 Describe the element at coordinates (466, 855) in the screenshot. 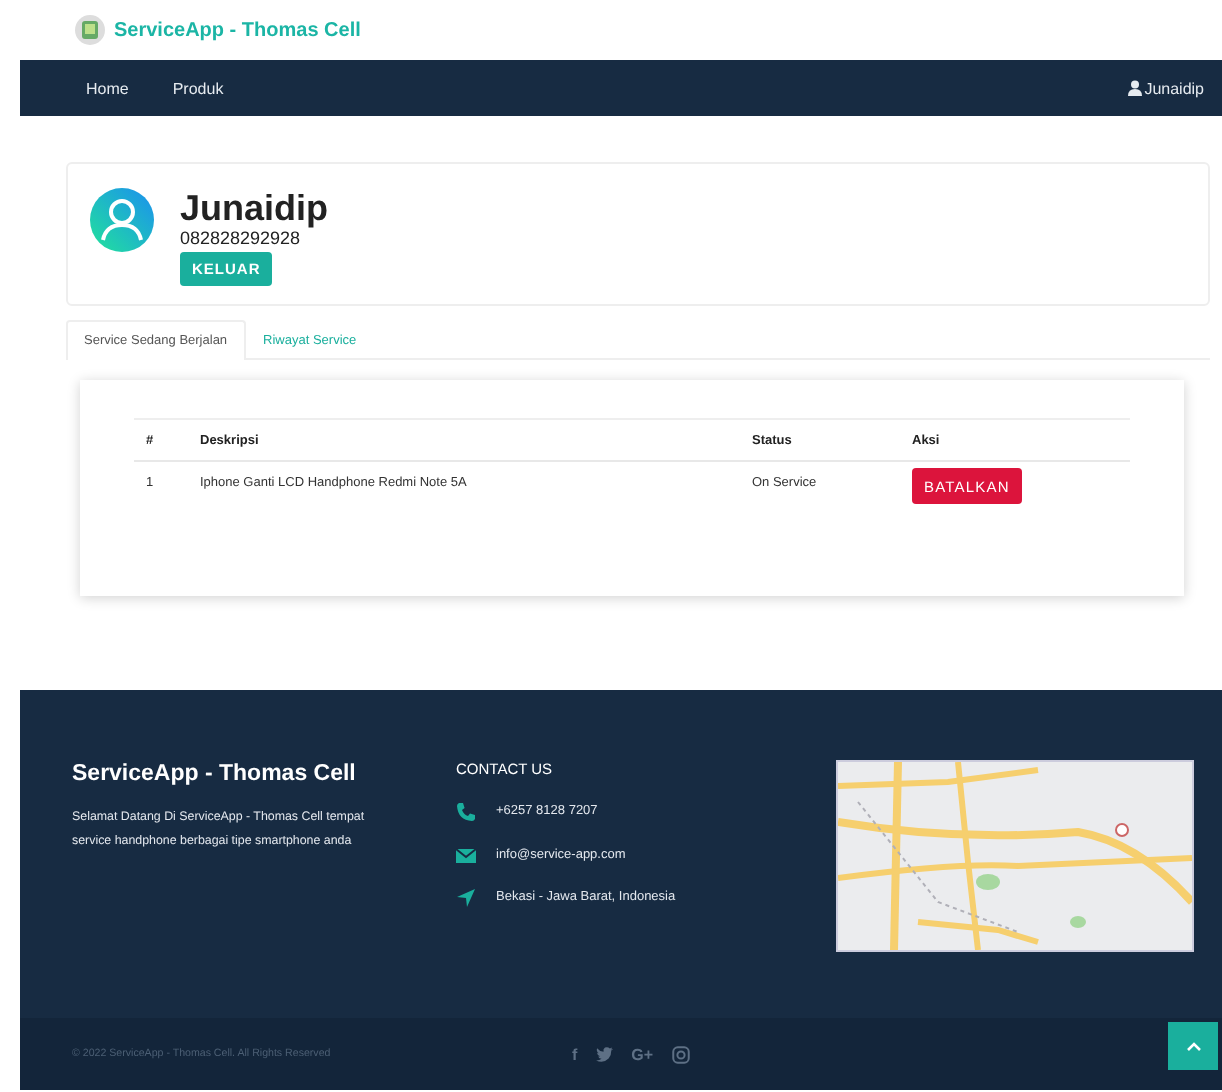

I see `mail-icon` at that location.